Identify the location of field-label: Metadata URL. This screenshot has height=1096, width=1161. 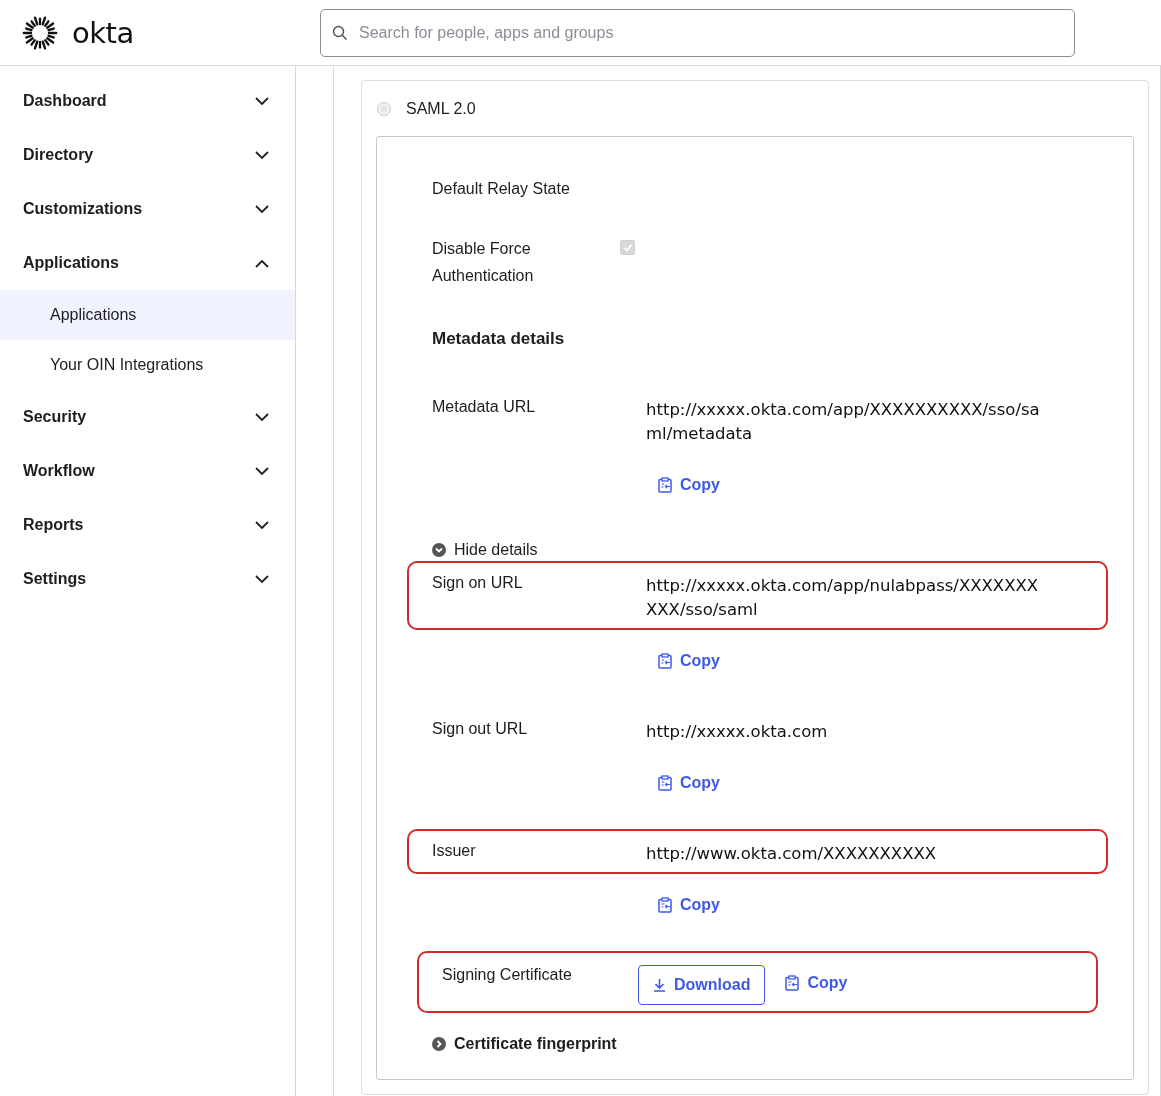
(484, 407).